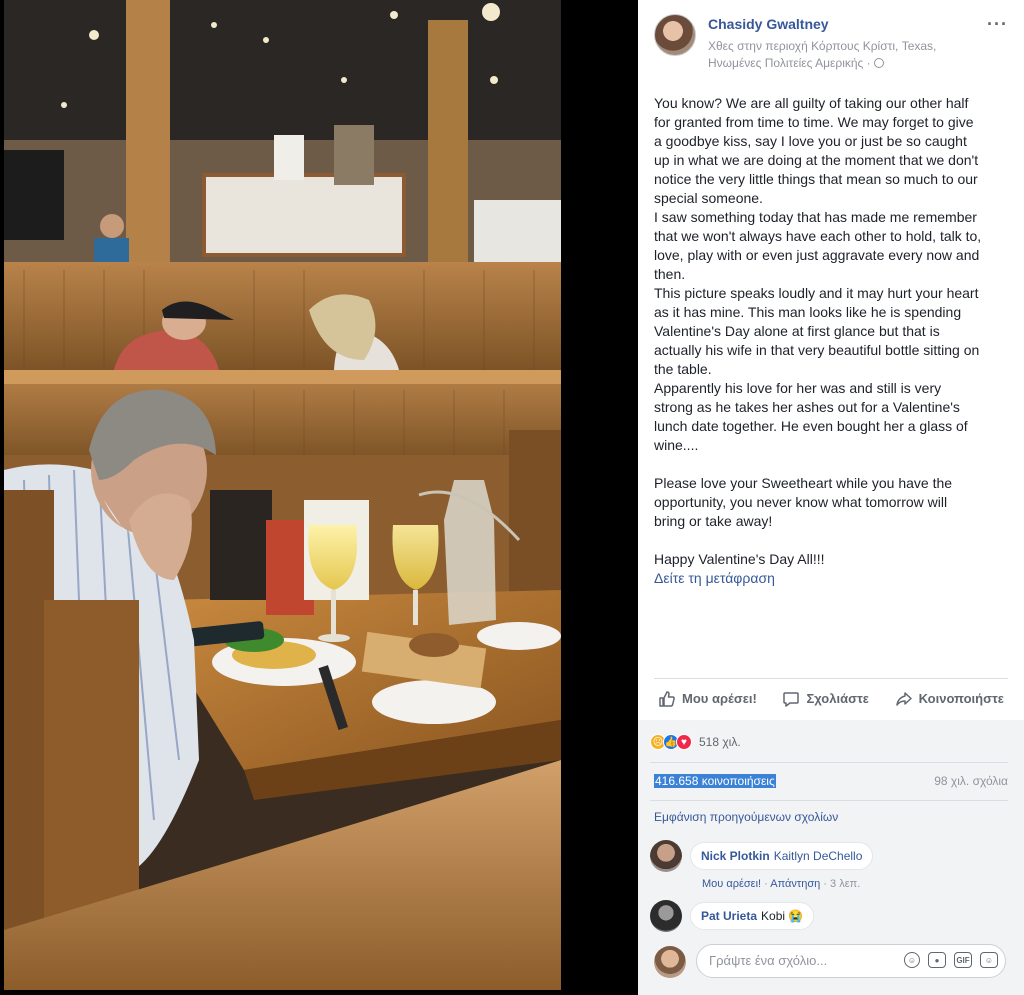  I want to click on comment-button: Σχολιάστε, so click(825, 699).